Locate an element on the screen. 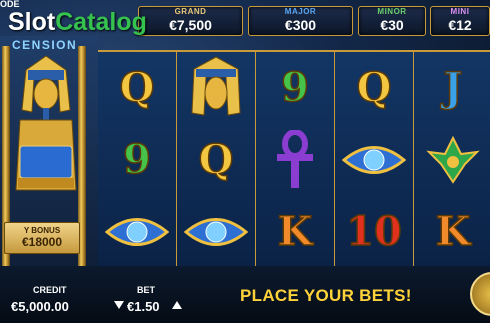  purple-ankh-icon is located at coordinates (295, 159).